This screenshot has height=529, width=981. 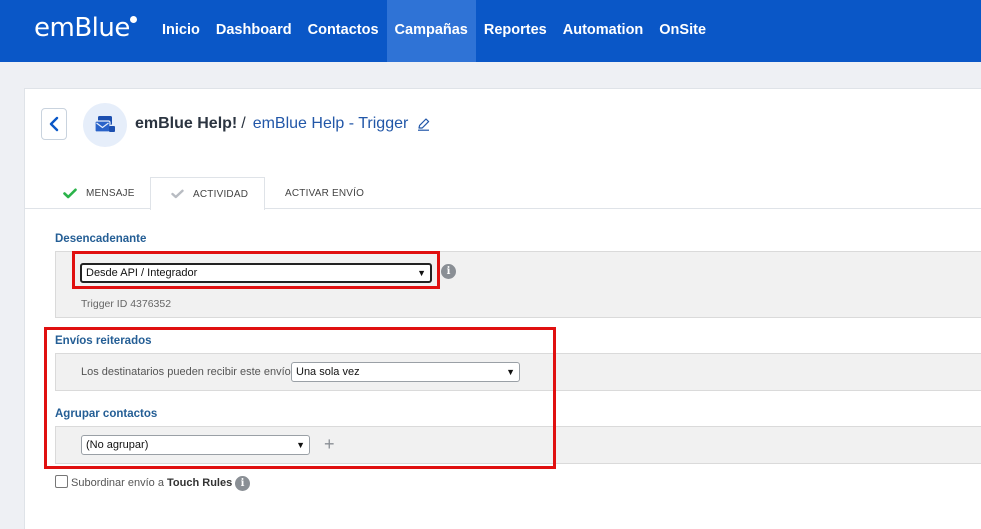 I want to click on tab-actividad-label: ACTIVIDAD, so click(x=221, y=194).